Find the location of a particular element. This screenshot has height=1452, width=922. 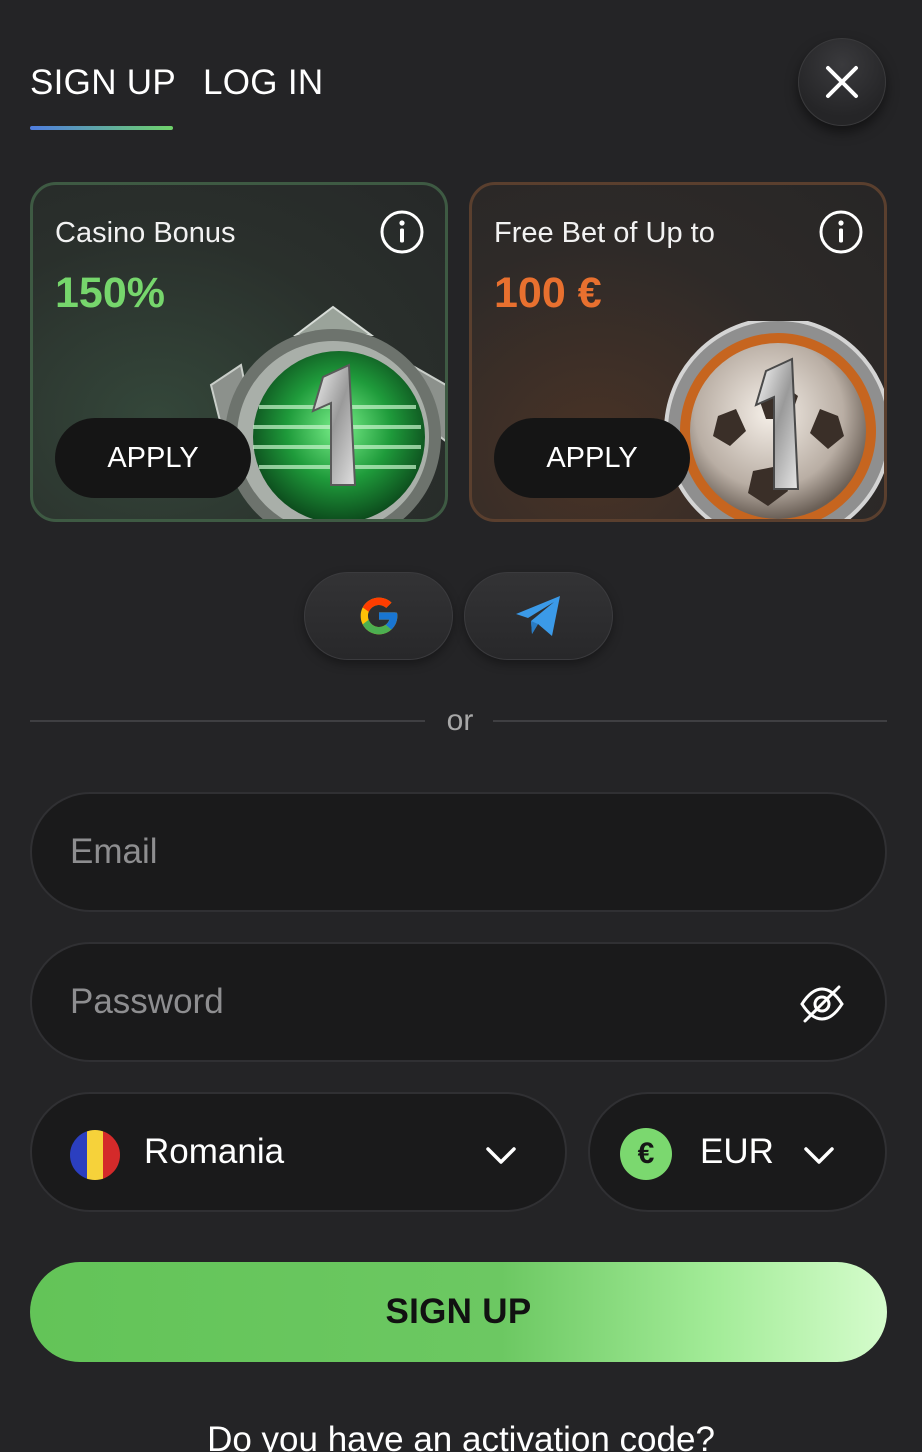

tab-log-in: LOG IN is located at coordinates (263, 83).